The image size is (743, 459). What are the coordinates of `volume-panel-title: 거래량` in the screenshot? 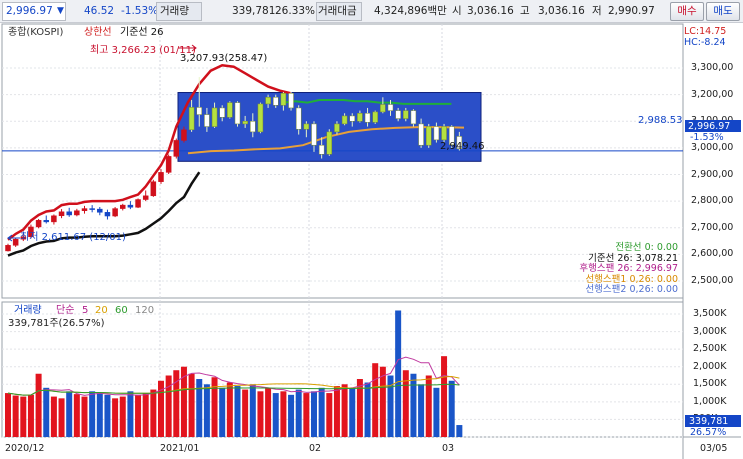 It's located at (28, 310).